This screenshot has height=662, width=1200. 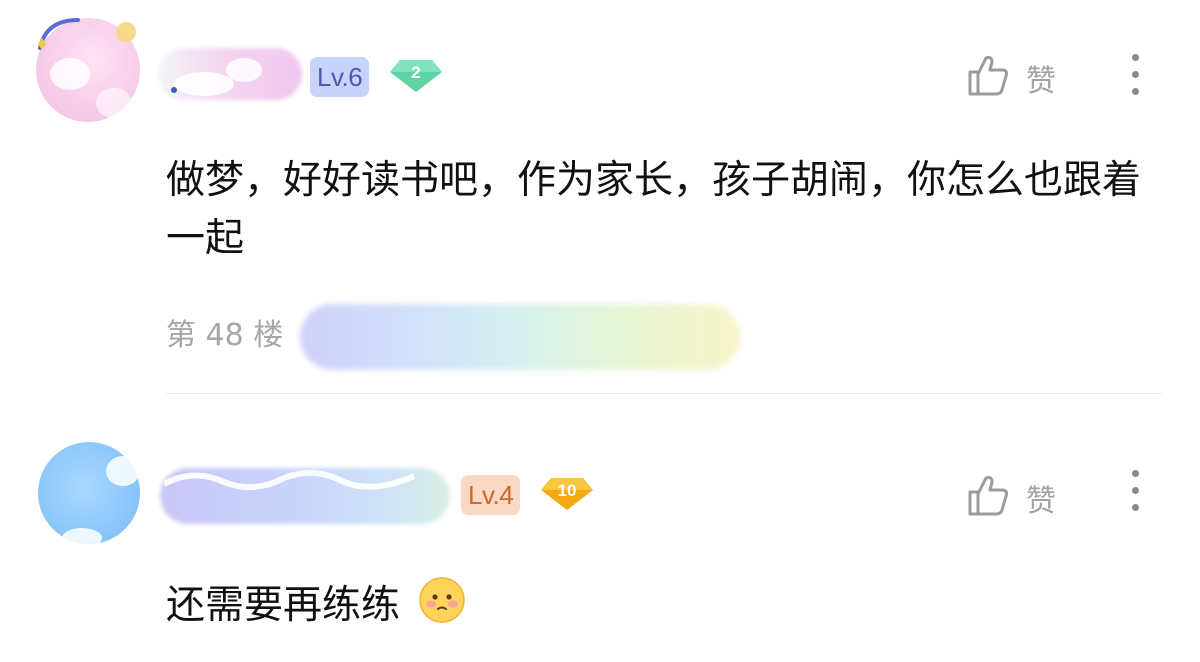 I want to click on avatar-frame-icon, so click(x=87, y=34).